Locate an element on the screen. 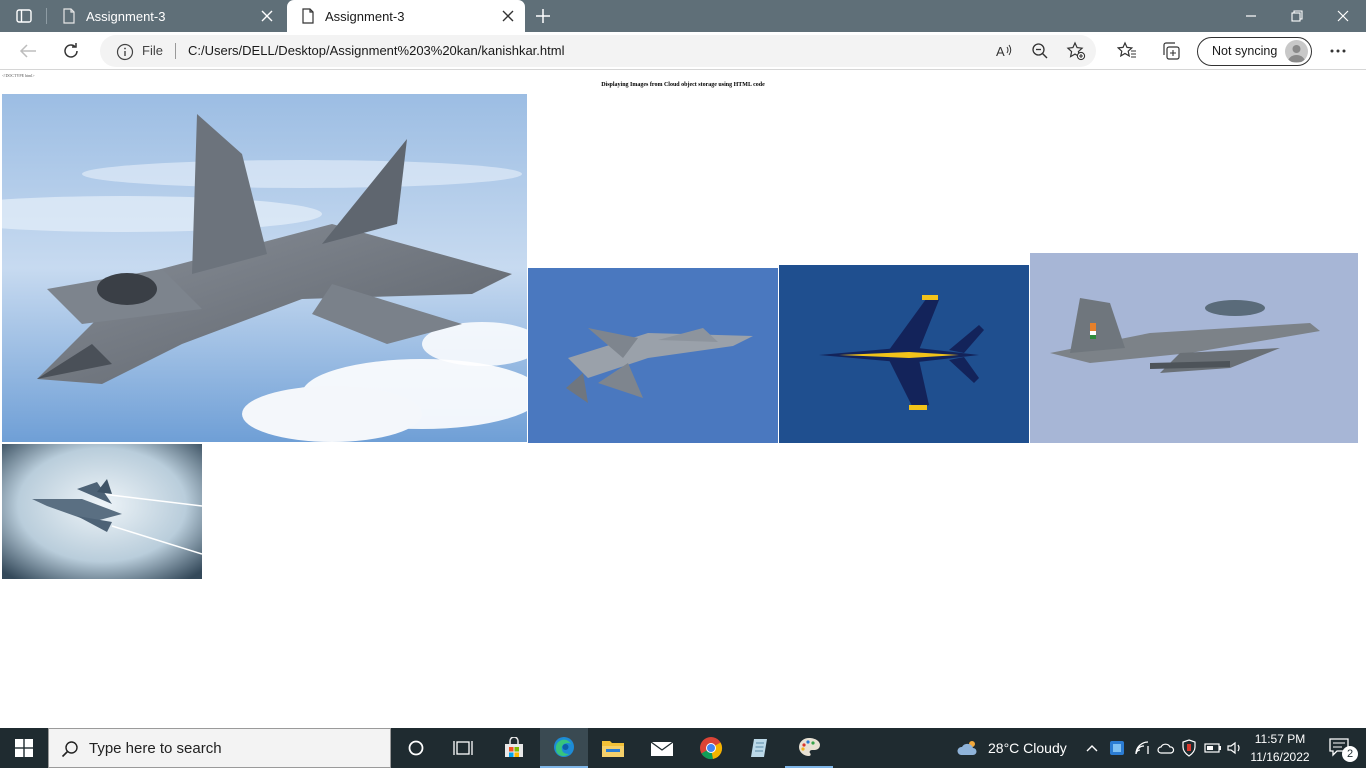 This screenshot has height=768, width=1366. windows-logo-icon is located at coordinates (24, 748).